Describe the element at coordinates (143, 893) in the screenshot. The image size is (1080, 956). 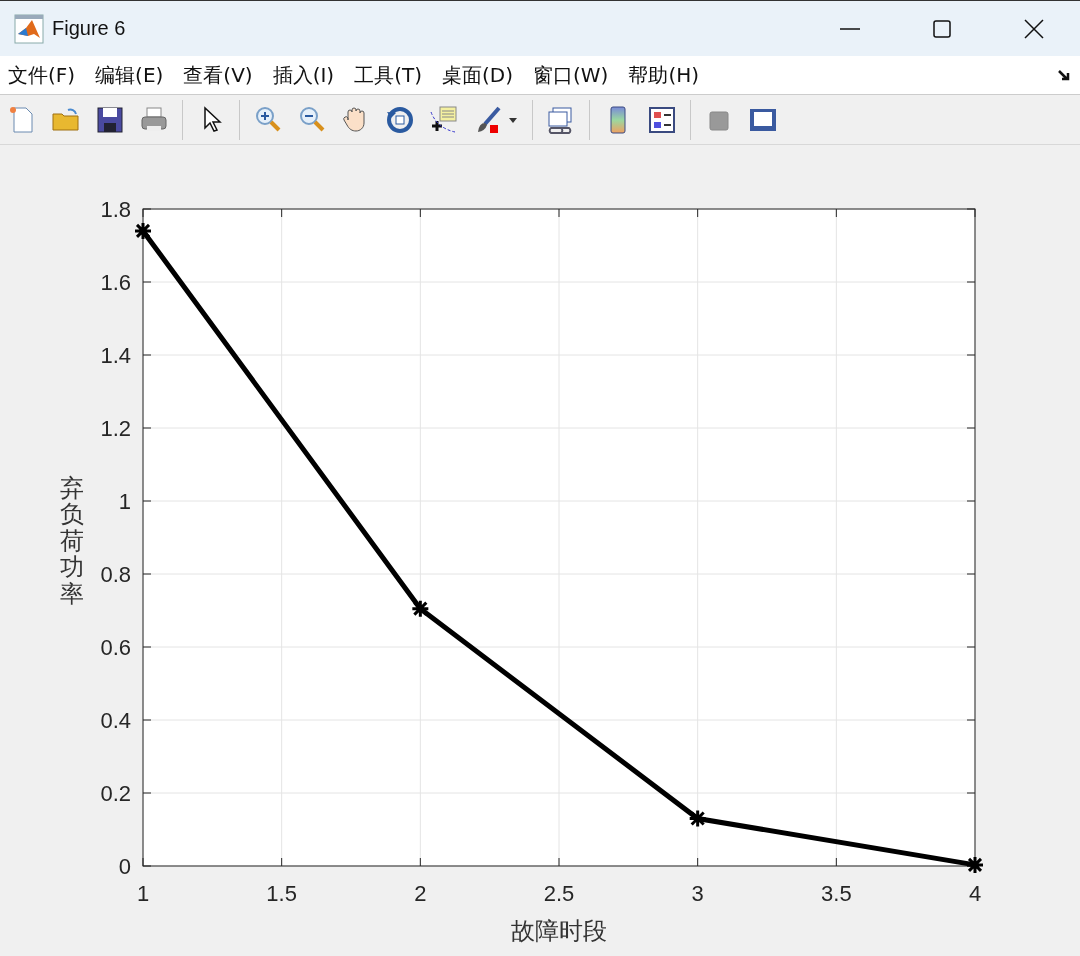
I see `x-tick-label: 1` at that location.